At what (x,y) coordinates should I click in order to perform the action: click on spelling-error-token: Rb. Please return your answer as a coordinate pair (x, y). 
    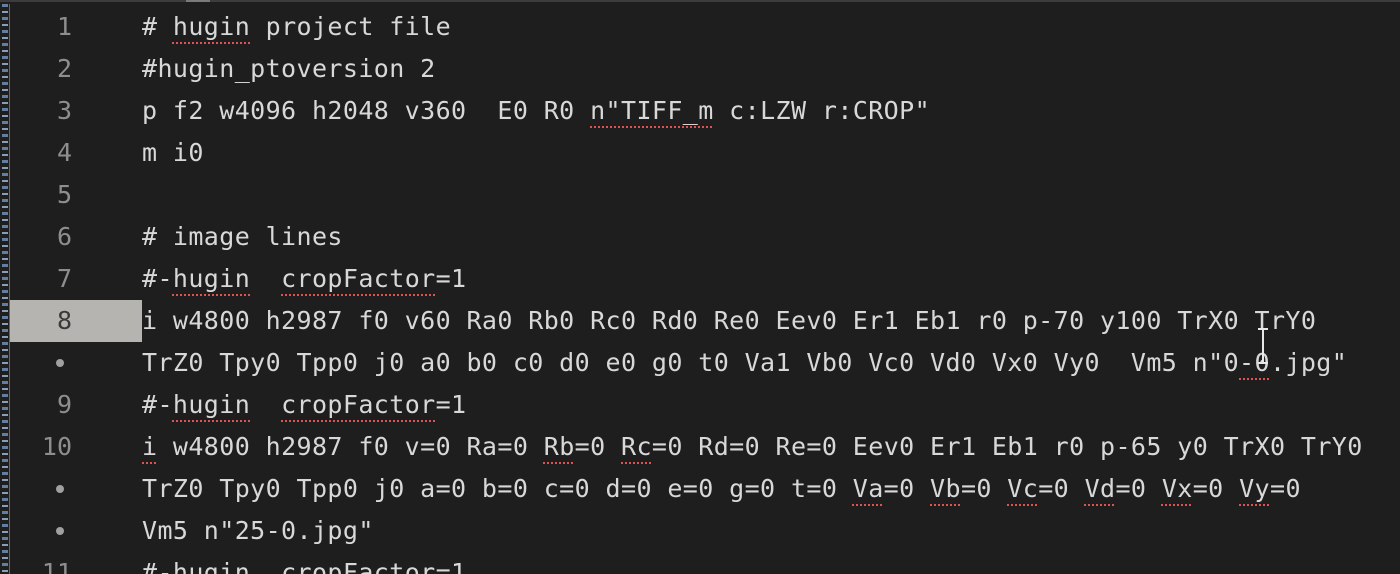
    Looking at the image, I should click on (559, 446).